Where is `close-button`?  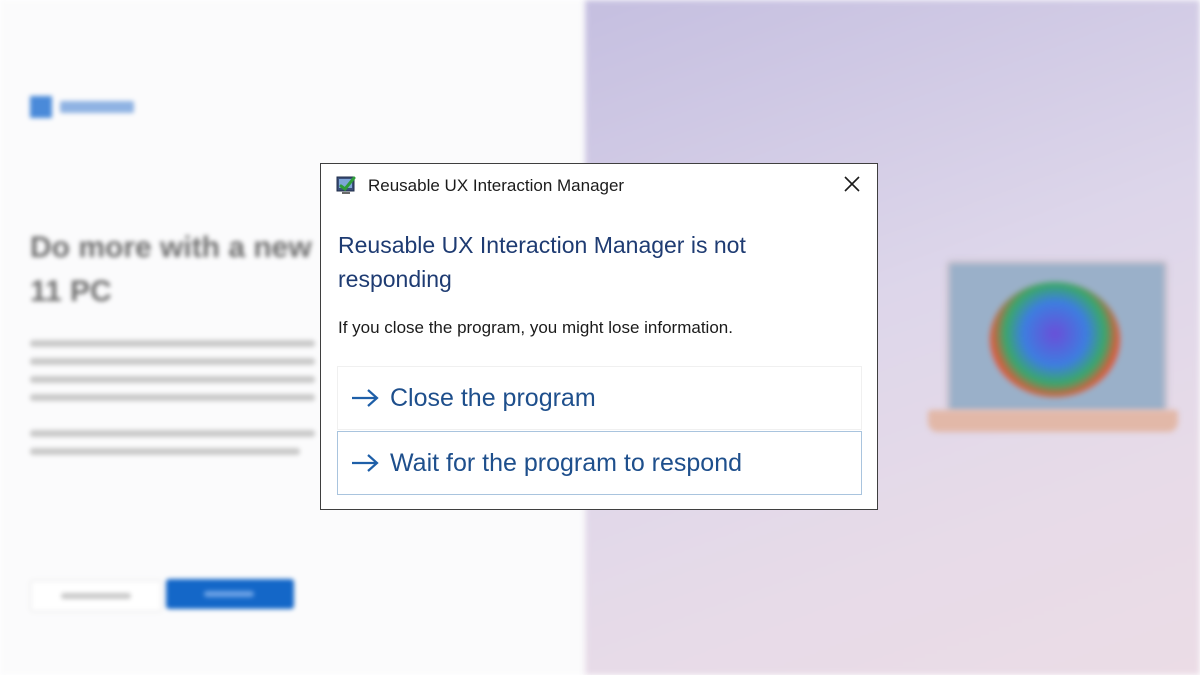
close-button is located at coordinates (852, 186).